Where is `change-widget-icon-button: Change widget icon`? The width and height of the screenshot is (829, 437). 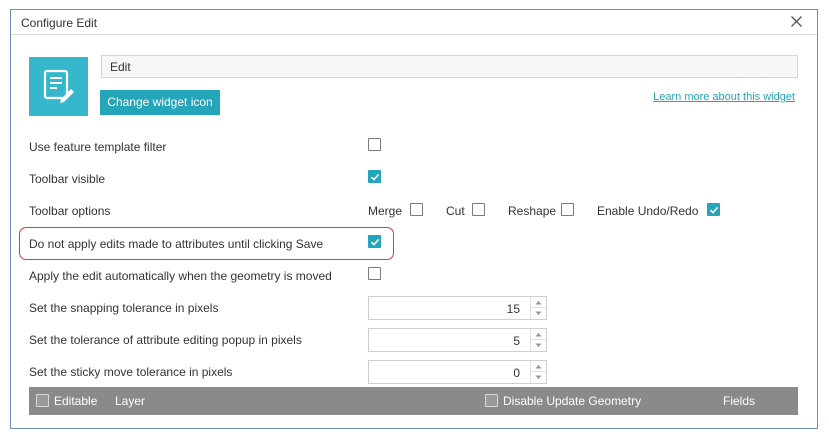
change-widget-icon-button: Change widget icon is located at coordinates (160, 102).